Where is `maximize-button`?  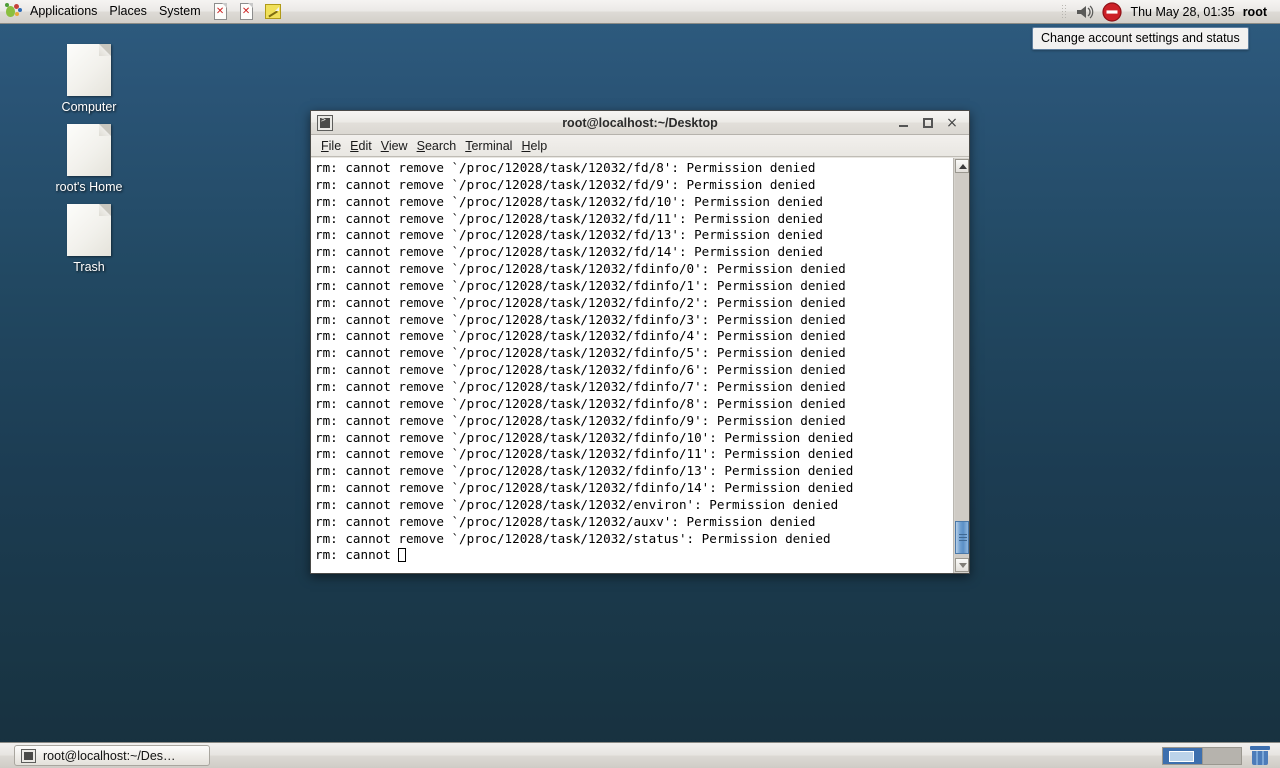
maximize-button is located at coordinates (928, 123).